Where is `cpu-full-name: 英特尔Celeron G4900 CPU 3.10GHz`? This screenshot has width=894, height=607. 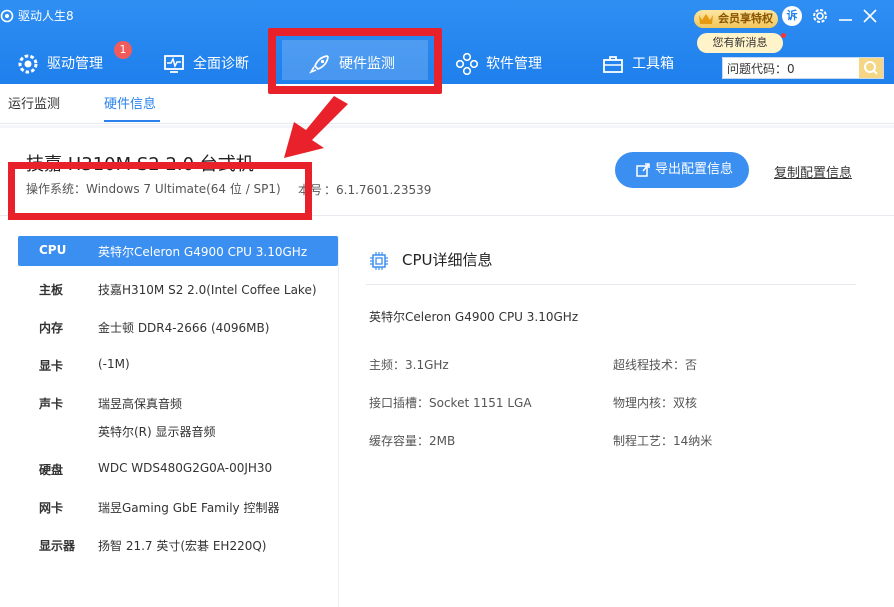
cpu-full-name: 英特尔Celeron G4900 CPU 3.10GHz is located at coordinates (474, 317).